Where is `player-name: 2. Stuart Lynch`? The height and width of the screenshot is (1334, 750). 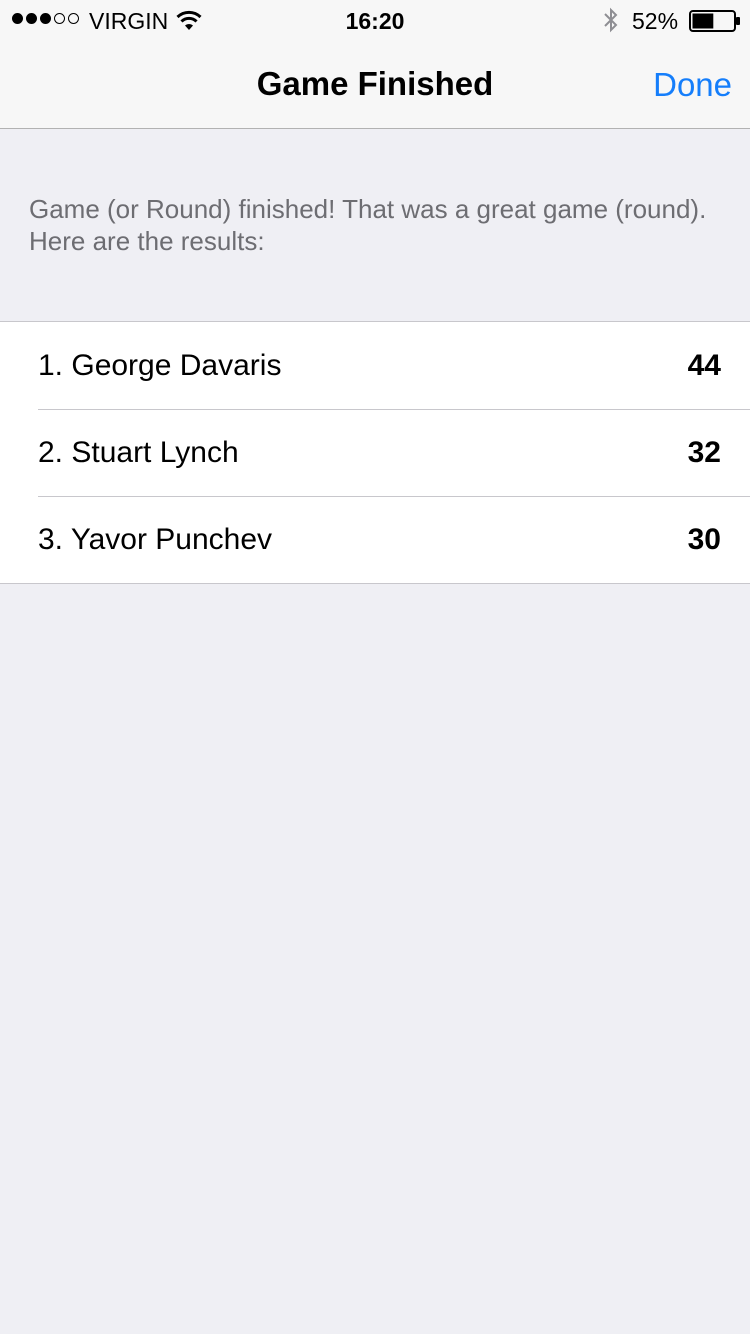 player-name: 2. Stuart Lynch is located at coordinates (138, 452).